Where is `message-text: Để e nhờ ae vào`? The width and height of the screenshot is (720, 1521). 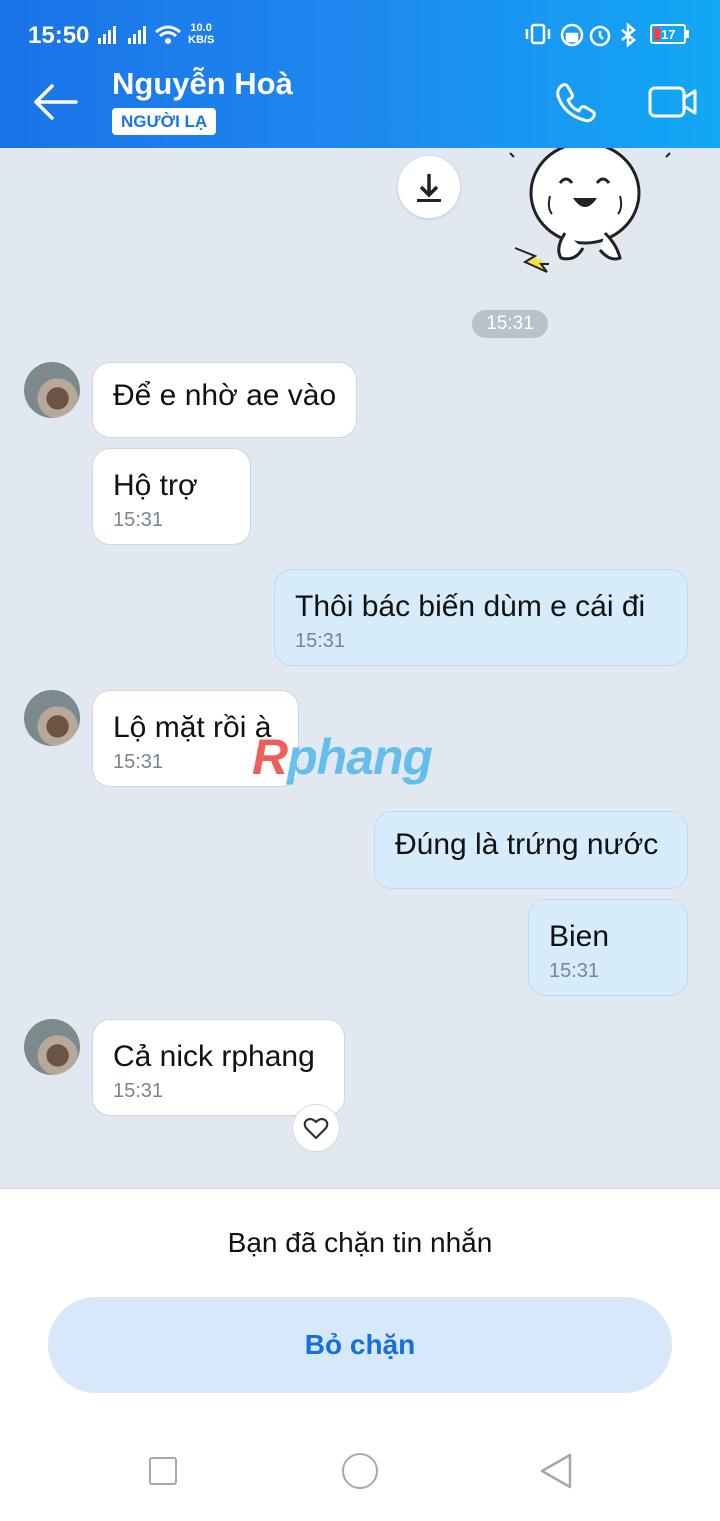 message-text: Để e nhờ ae vào is located at coordinates (225, 395).